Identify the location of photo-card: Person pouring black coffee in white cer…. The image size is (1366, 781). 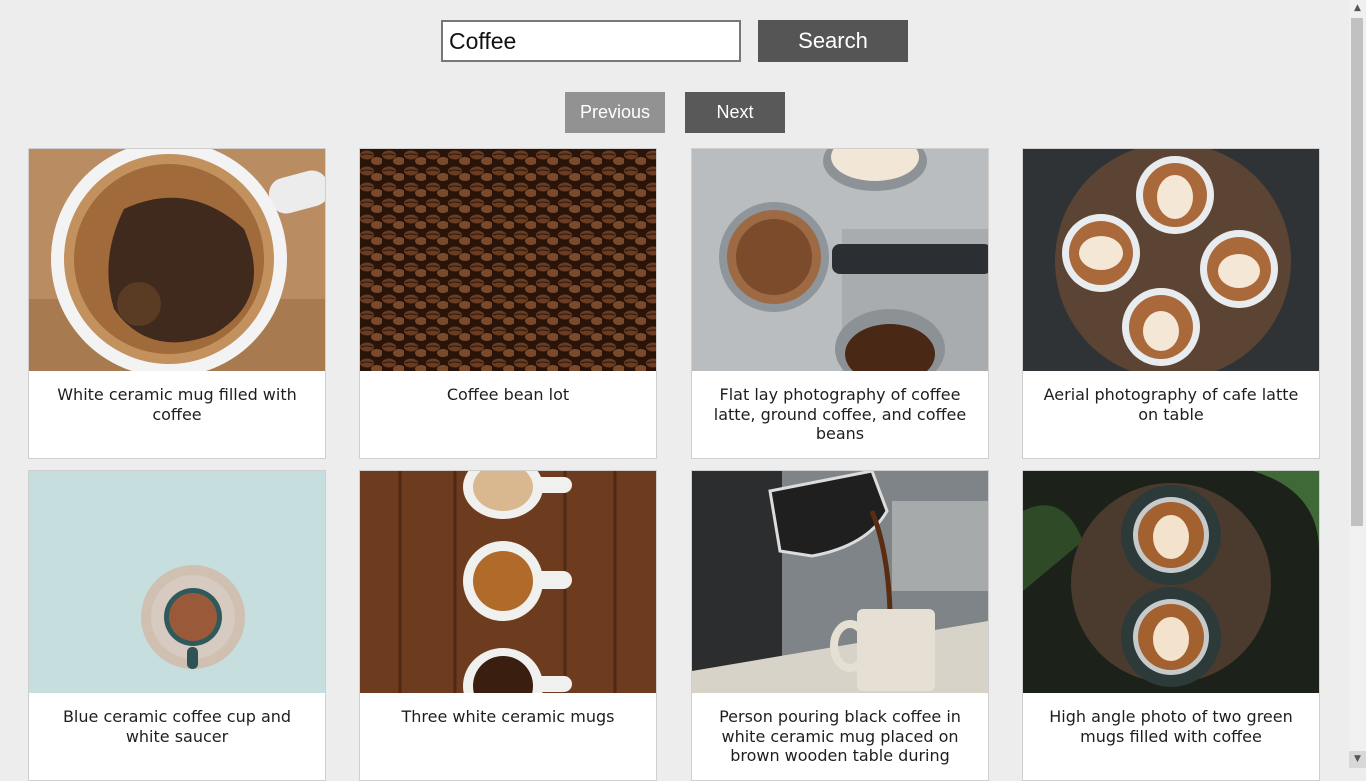
(840, 625).